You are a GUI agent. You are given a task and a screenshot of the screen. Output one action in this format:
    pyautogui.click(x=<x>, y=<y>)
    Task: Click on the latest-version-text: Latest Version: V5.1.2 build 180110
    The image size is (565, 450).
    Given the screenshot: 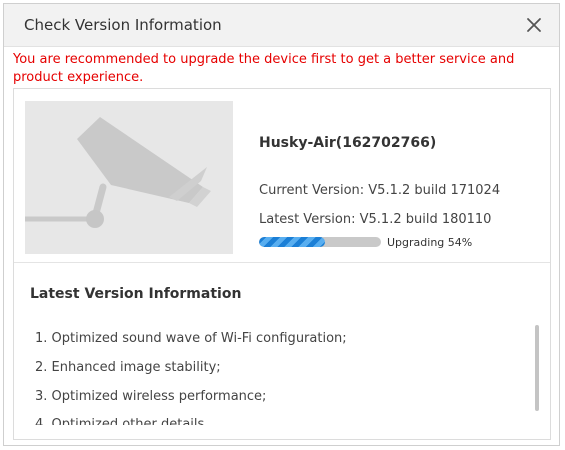 What is the action you would take?
    pyautogui.click(x=375, y=219)
    